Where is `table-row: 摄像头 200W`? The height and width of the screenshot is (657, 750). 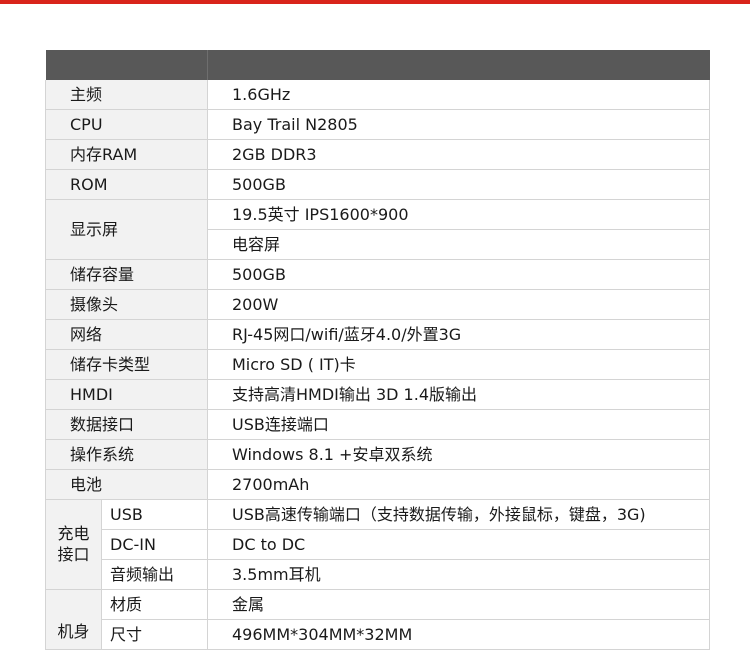 table-row: 摄像头 200W is located at coordinates (377, 304).